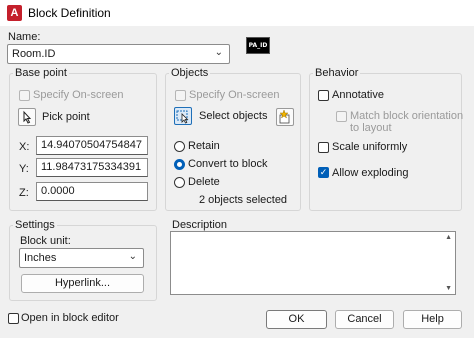 The width and height of the screenshot is (474, 338). I want to click on base-specify-onscreen-checkbox, so click(24, 95).